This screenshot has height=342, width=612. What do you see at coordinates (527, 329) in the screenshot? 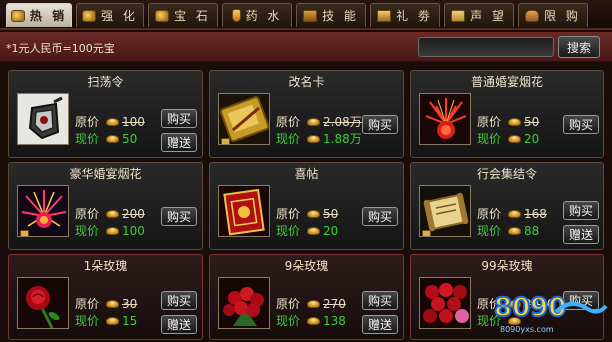
I see `watermark-url: 8090yxs.com` at bounding box center [527, 329].